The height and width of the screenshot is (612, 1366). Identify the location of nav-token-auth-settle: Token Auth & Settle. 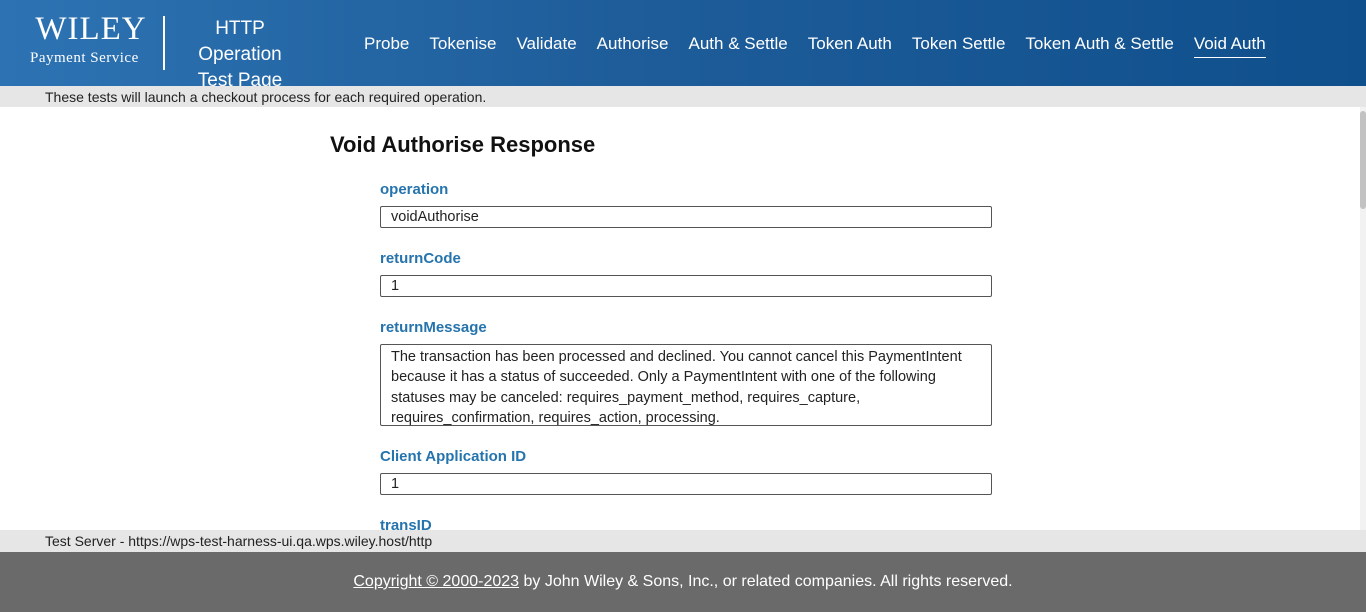
(1099, 45).